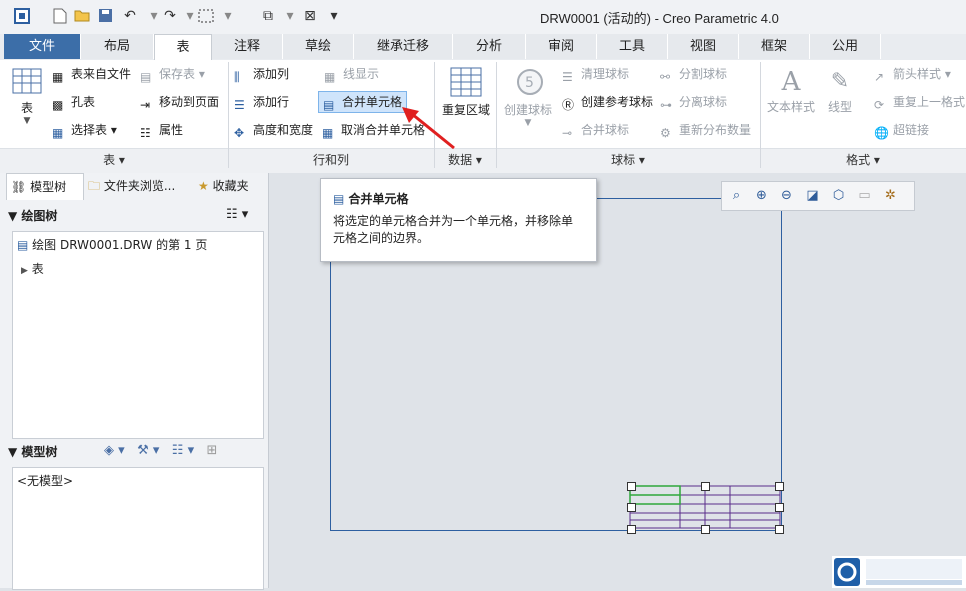 The image size is (966, 591). I want to click on tab-common: 公用, so click(845, 46).